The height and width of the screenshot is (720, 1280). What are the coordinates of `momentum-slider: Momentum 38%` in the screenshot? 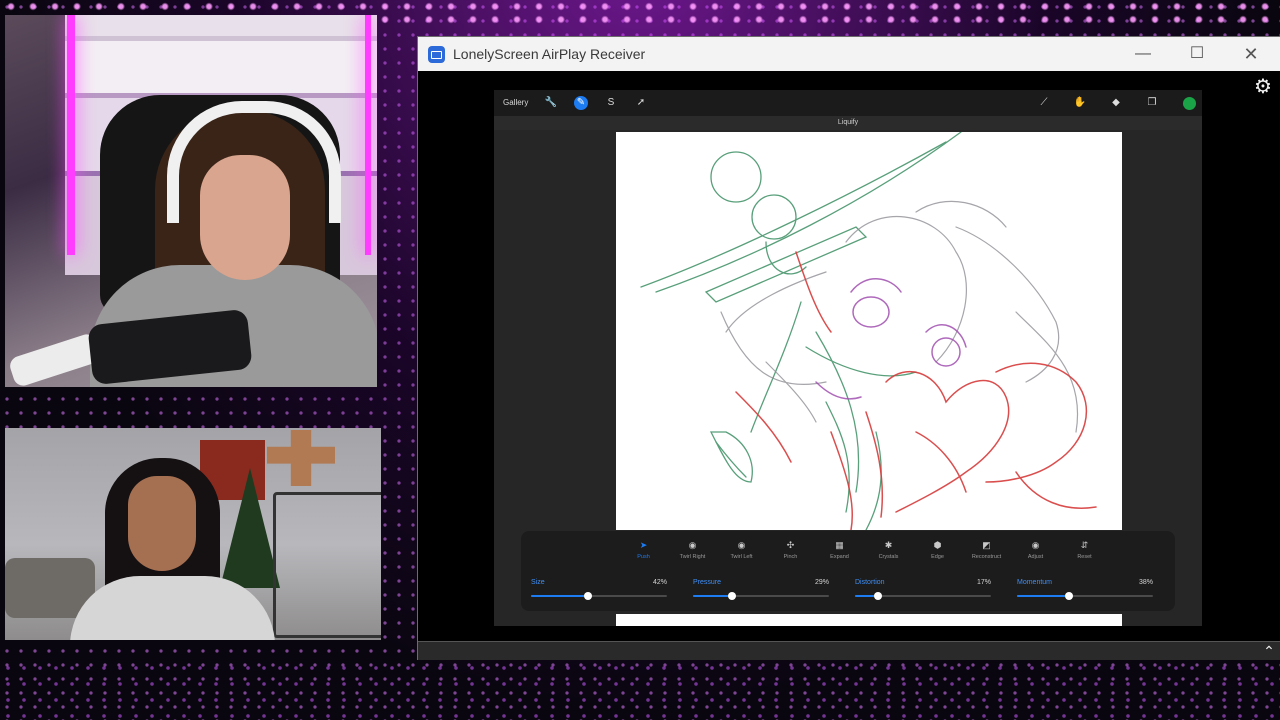 It's located at (1085, 591).